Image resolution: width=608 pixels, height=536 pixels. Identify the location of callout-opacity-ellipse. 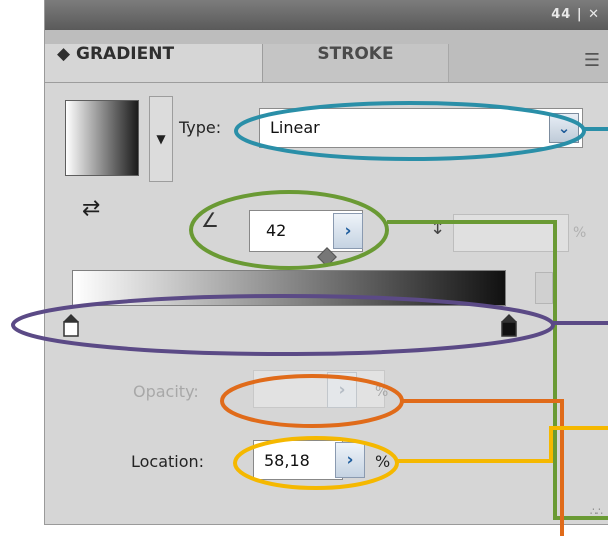
(312, 401).